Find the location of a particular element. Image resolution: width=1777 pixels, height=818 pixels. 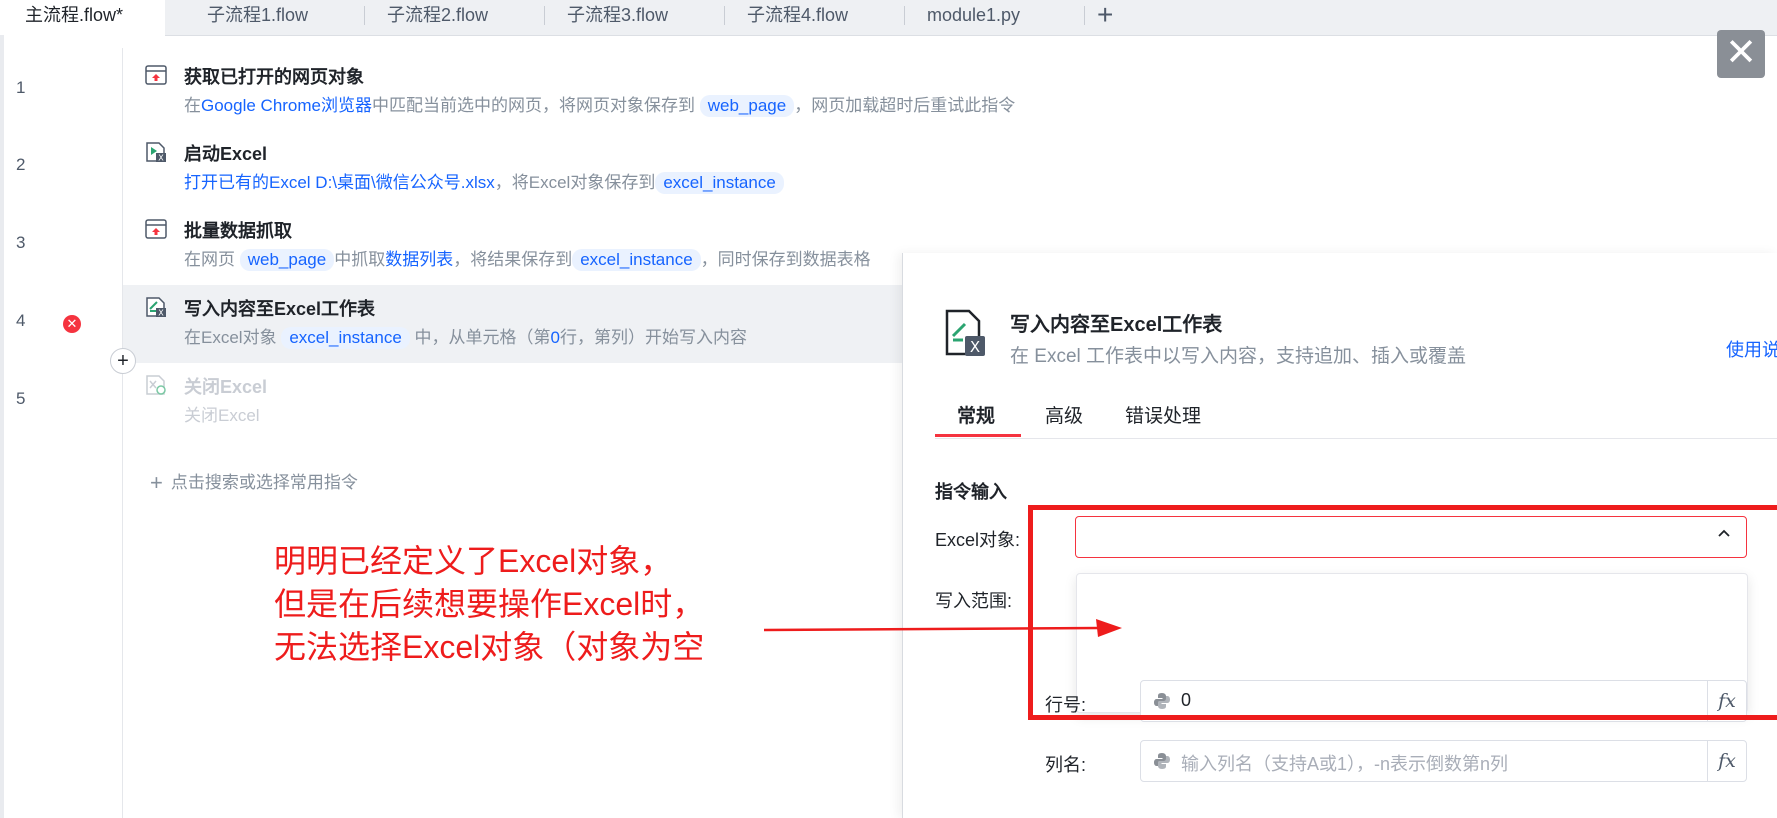

tab-main-flow: 主流程.flow* is located at coordinates (82, 18).